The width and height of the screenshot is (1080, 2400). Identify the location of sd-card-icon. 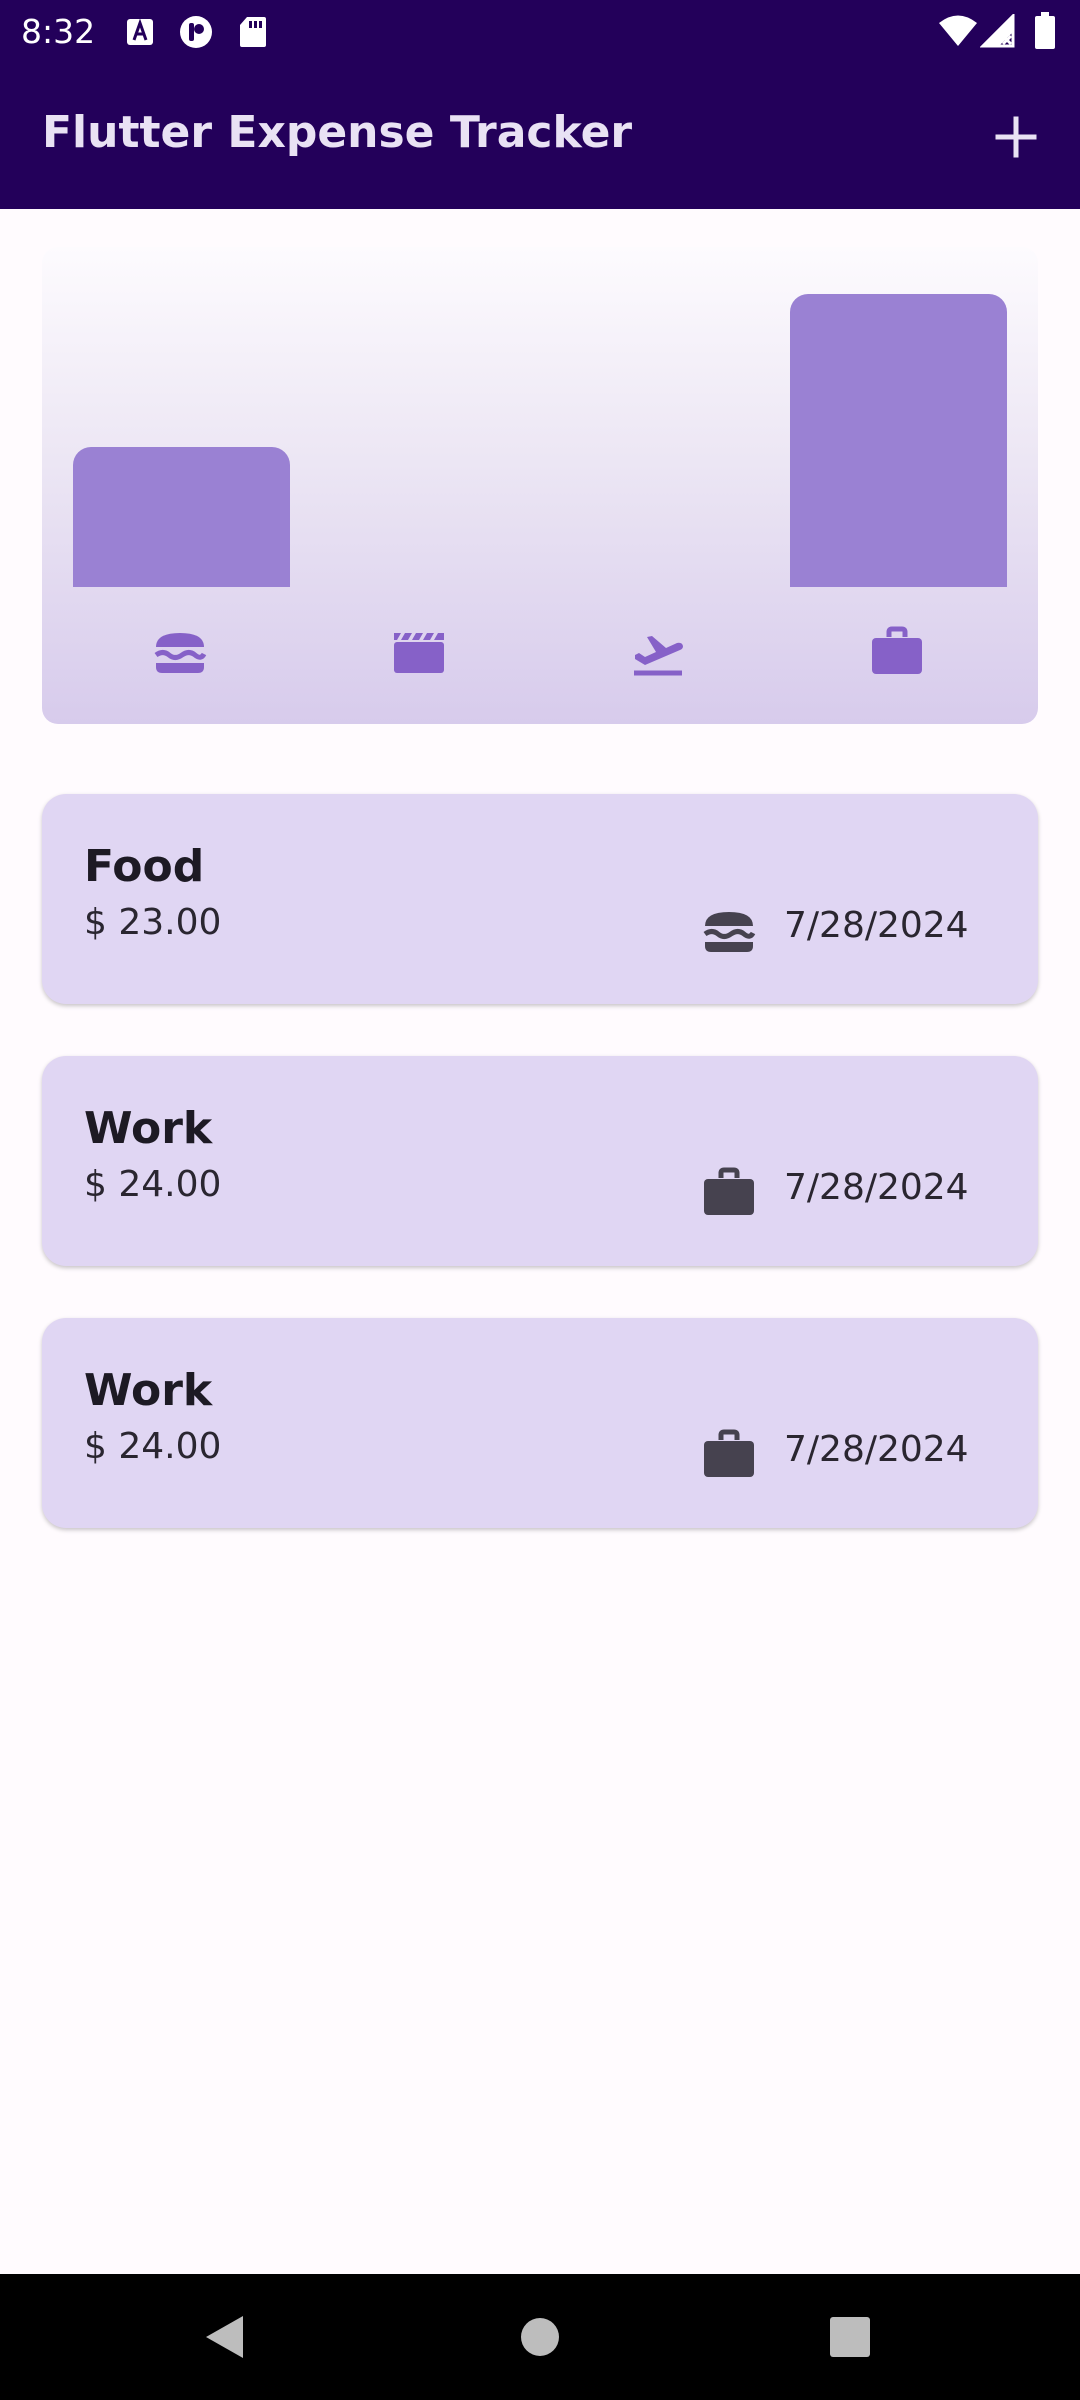
(253, 32).